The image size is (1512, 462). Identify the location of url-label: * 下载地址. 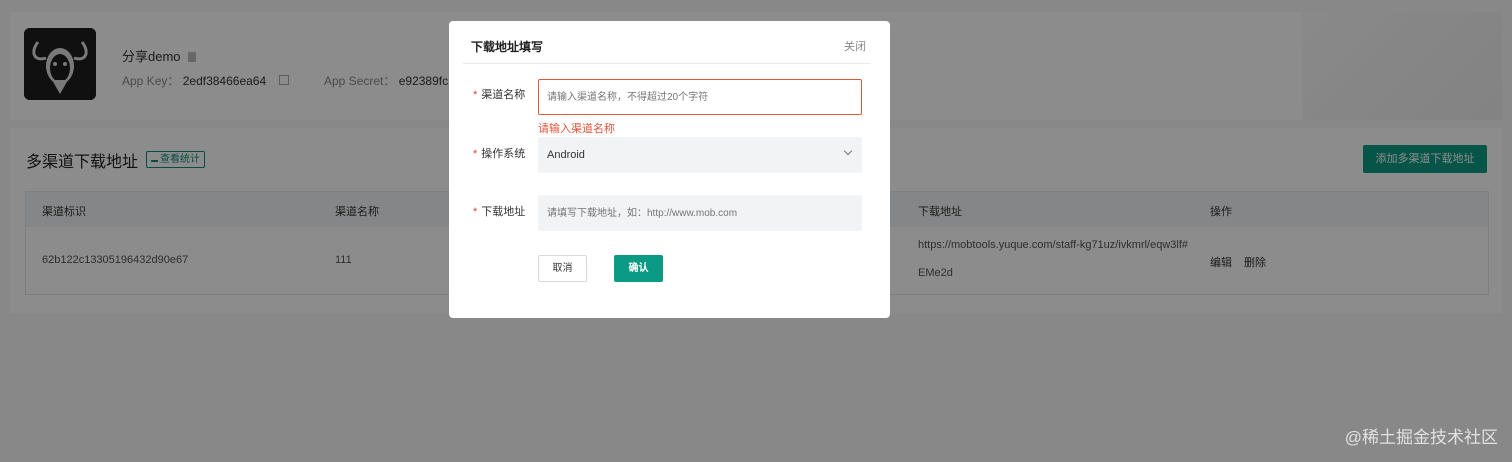
(499, 211).